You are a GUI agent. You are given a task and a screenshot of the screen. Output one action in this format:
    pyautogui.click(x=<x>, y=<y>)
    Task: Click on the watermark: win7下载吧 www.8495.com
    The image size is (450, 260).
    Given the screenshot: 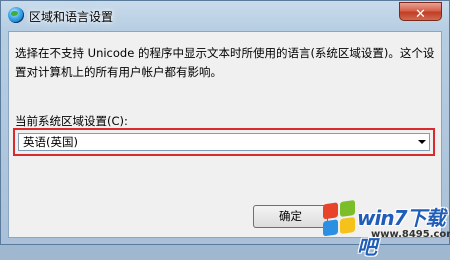 What is the action you would take?
    pyautogui.click(x=383, y=225)
    